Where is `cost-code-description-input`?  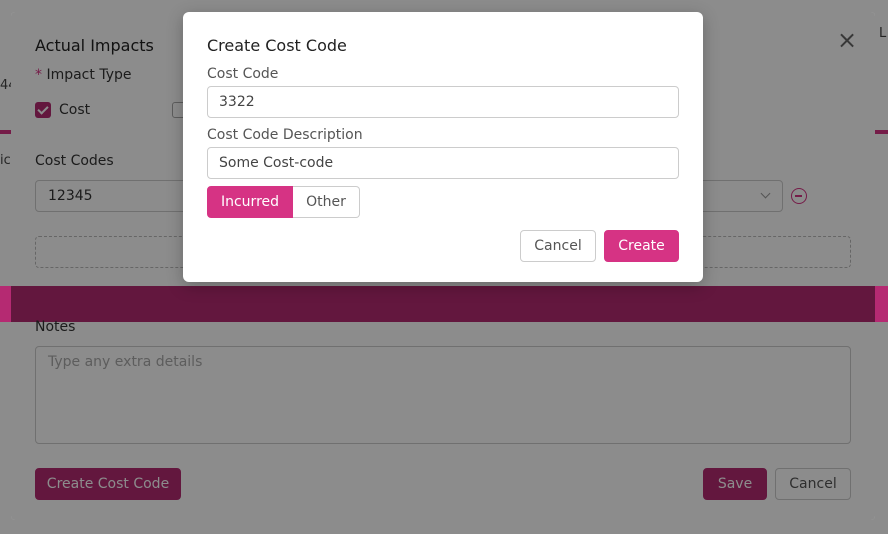
cost-code-description-input is located at coordinates (443, 163).